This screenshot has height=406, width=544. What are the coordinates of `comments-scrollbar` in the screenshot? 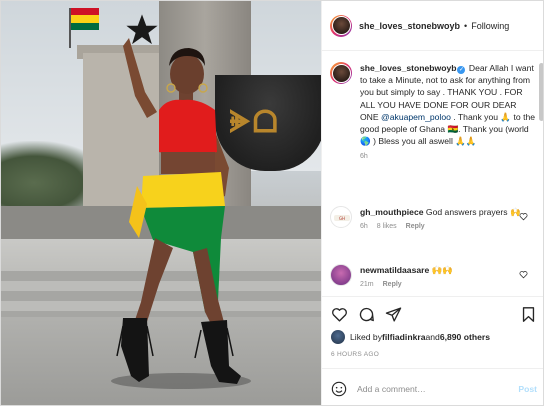 It's located at (541, 92).